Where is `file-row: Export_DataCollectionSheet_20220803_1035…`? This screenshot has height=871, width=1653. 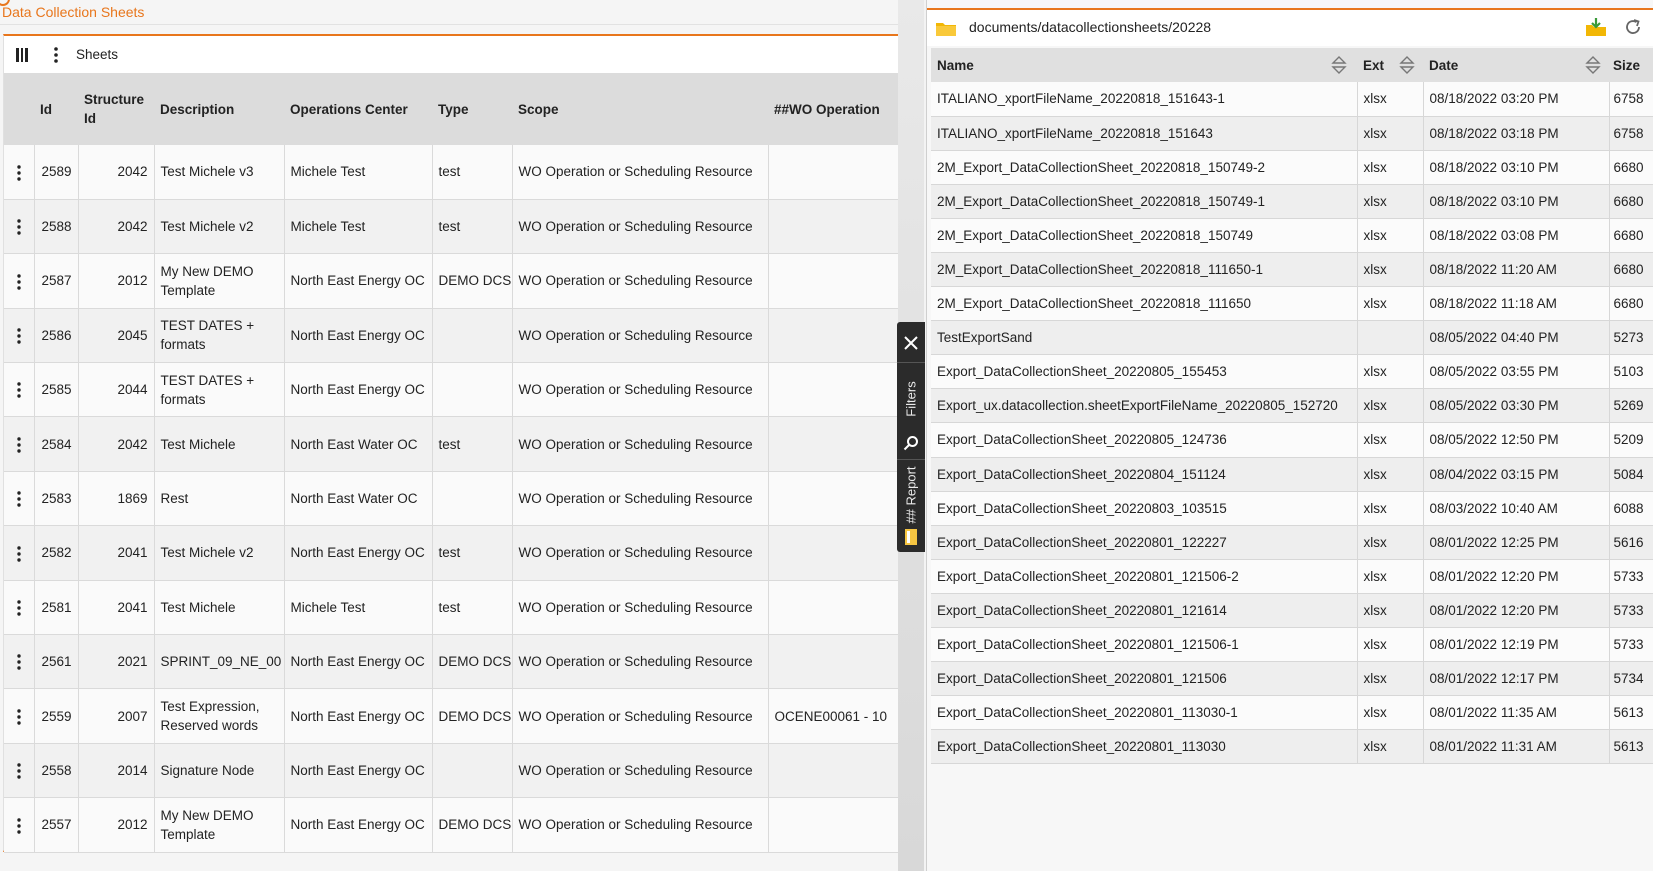
file-row: Export_DataCollectionSheet_20220803_1035… is located at coordinates (1292, 508).